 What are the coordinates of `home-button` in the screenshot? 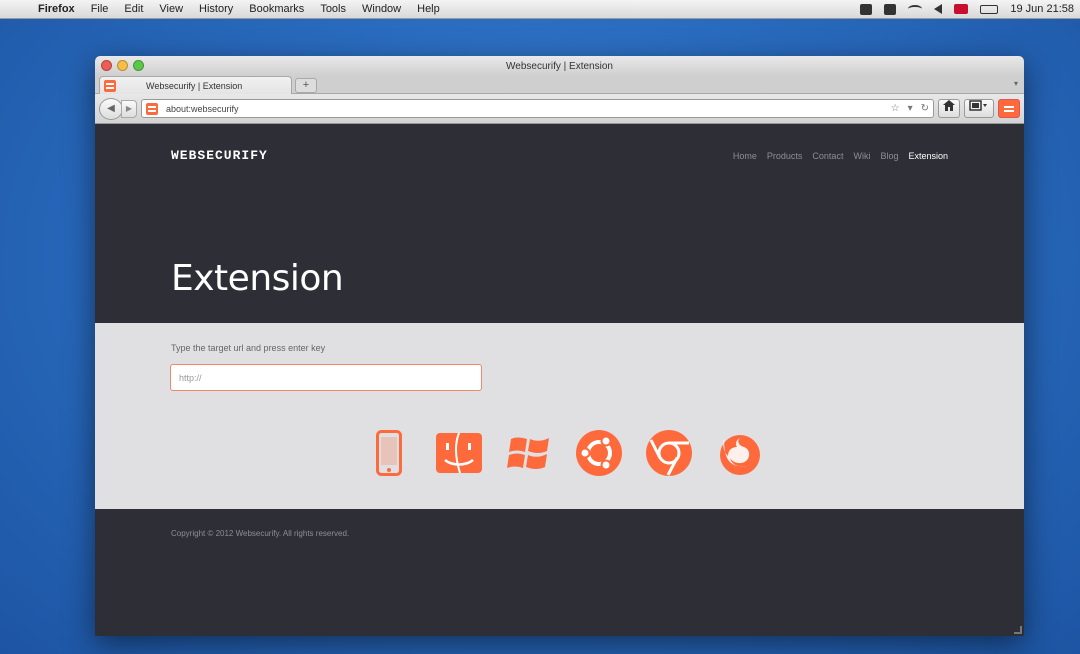 It's located at (949, 108).